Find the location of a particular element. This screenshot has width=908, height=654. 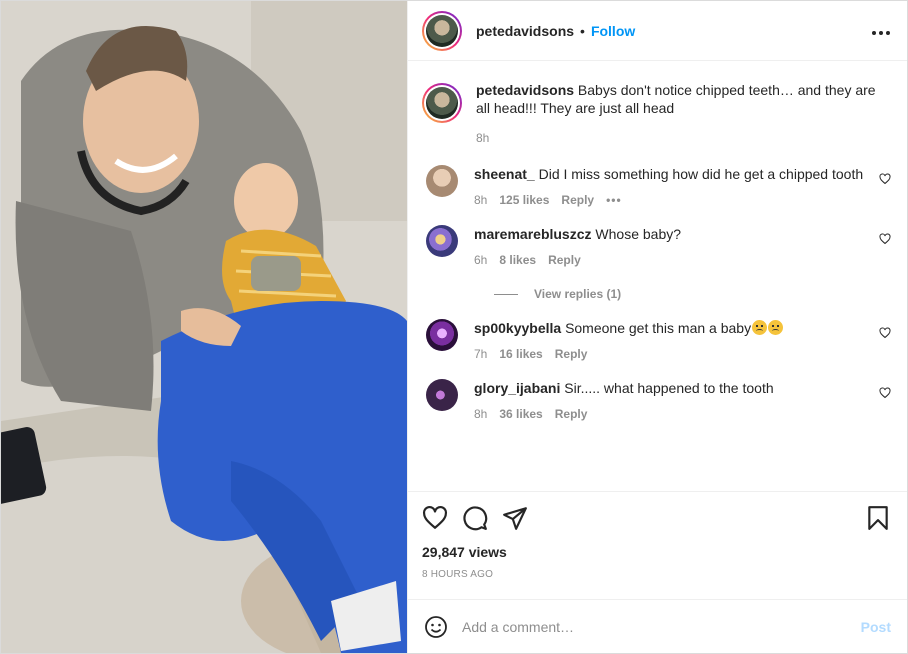

comment-likes: 125 likes is located at coordinates (524, 200).